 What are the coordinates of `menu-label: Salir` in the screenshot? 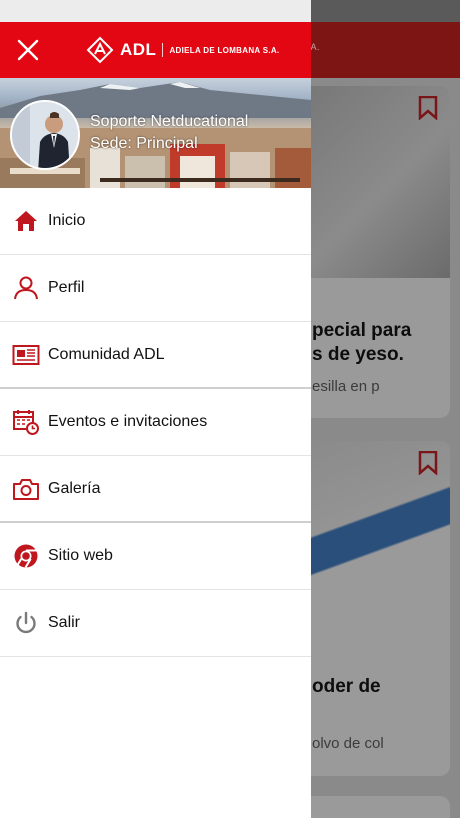 It's located at (64, 622).